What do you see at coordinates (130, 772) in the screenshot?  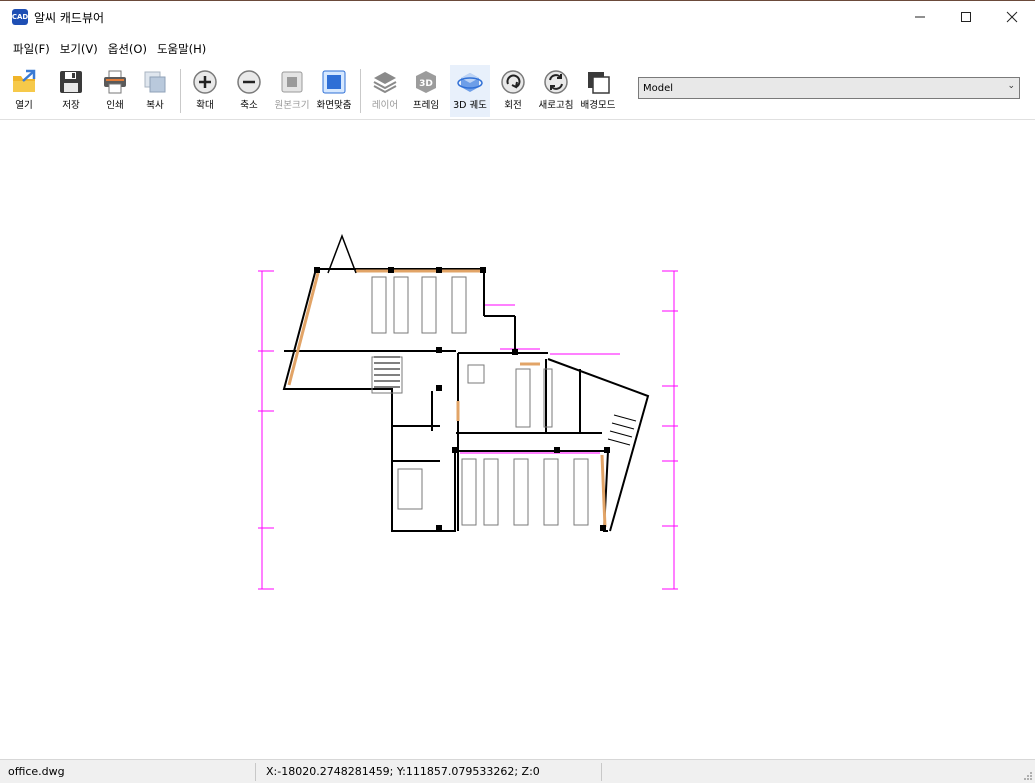 I see `status-filename: office.dwg` at bounding box center [130, 772].